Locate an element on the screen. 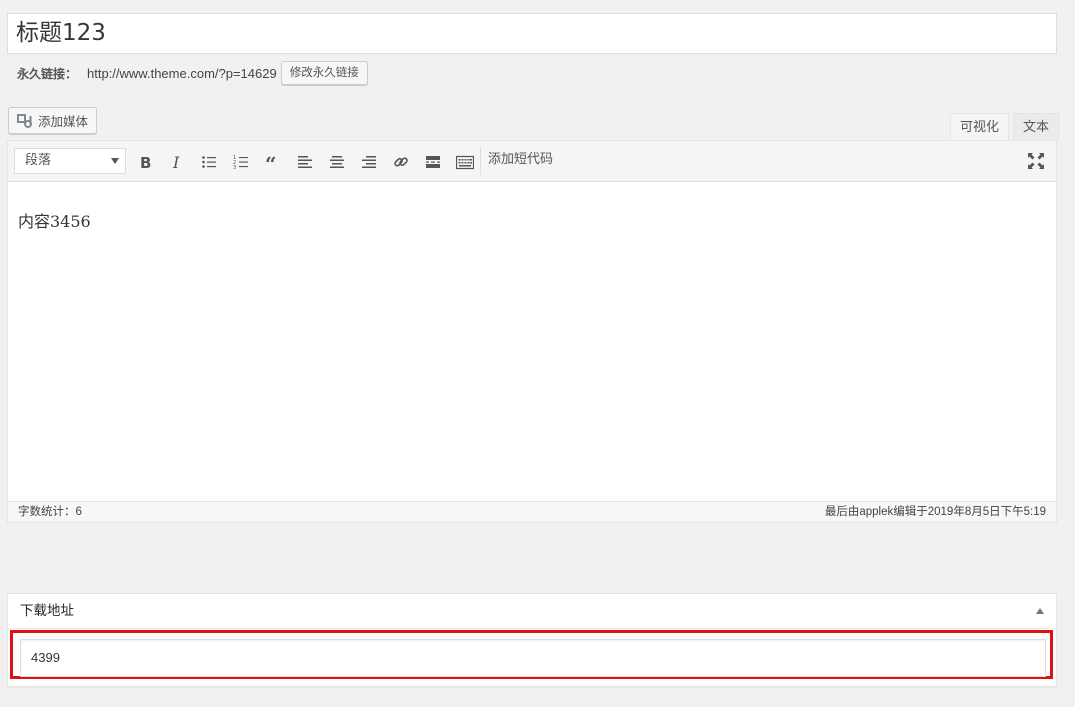  bullet-list-button is located at coordinates (209, 162).